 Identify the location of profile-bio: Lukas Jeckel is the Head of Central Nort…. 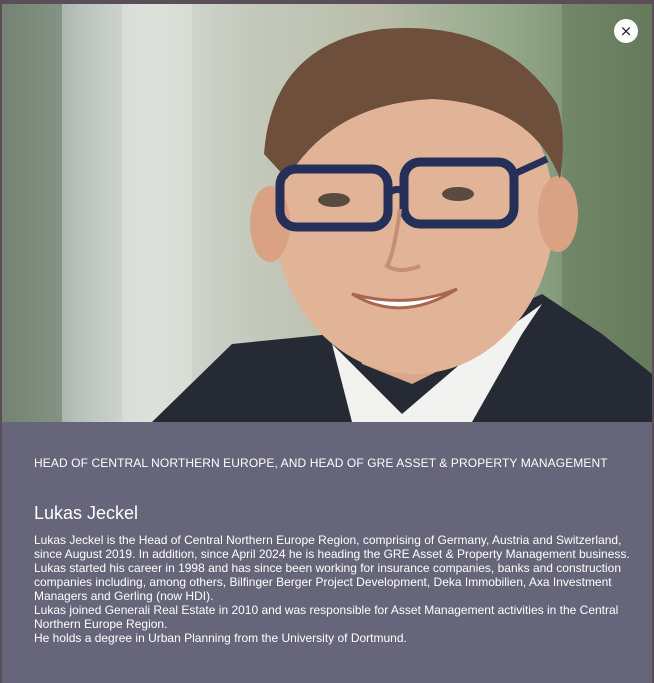
(333, 589).